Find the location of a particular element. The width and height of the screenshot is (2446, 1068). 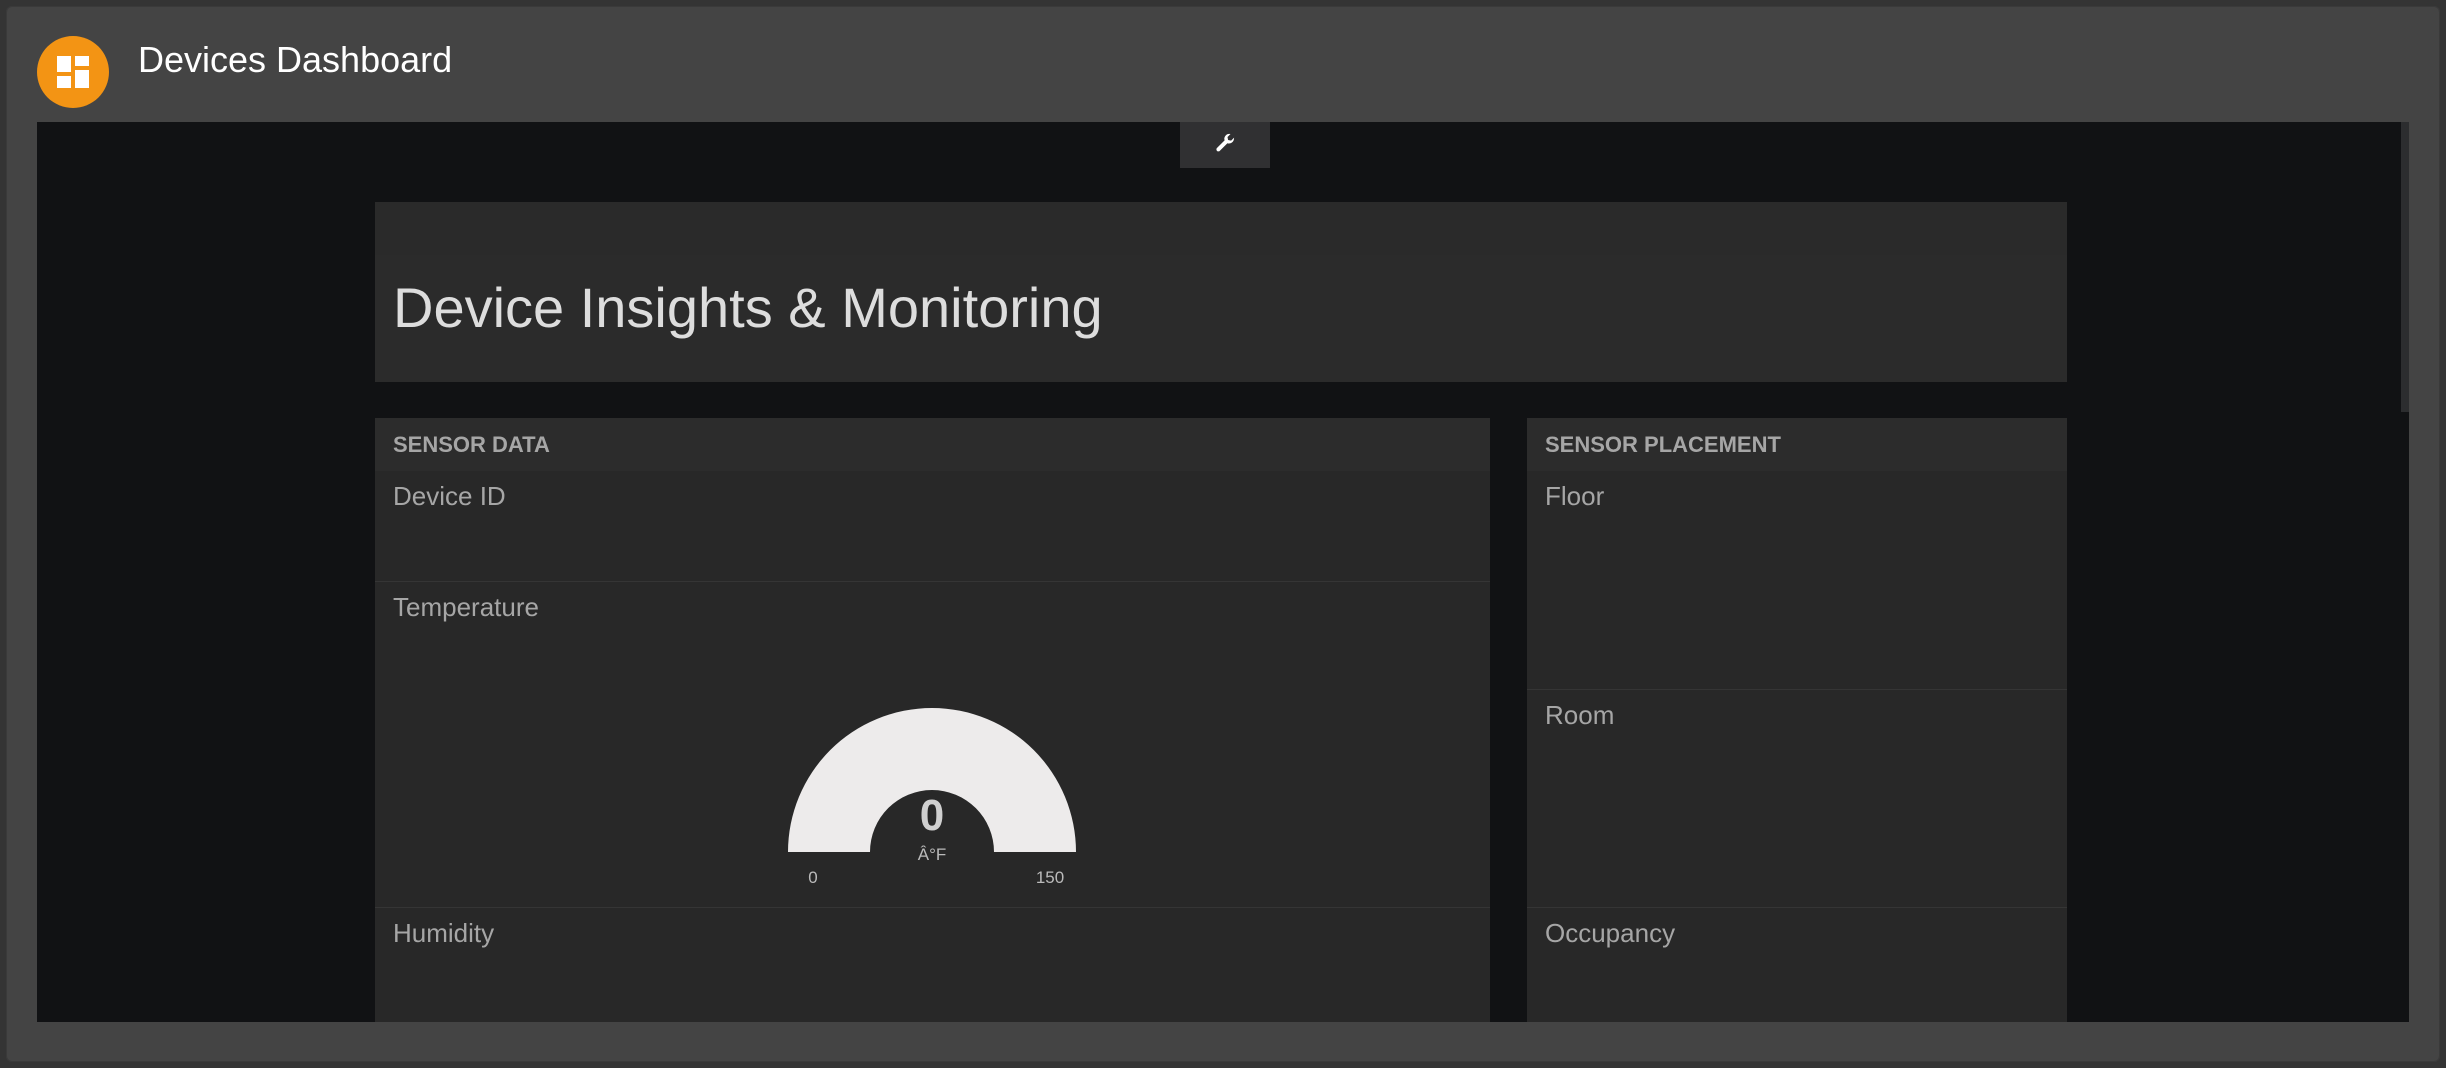

room-widget: Room is located at coordinates (1797, 798).